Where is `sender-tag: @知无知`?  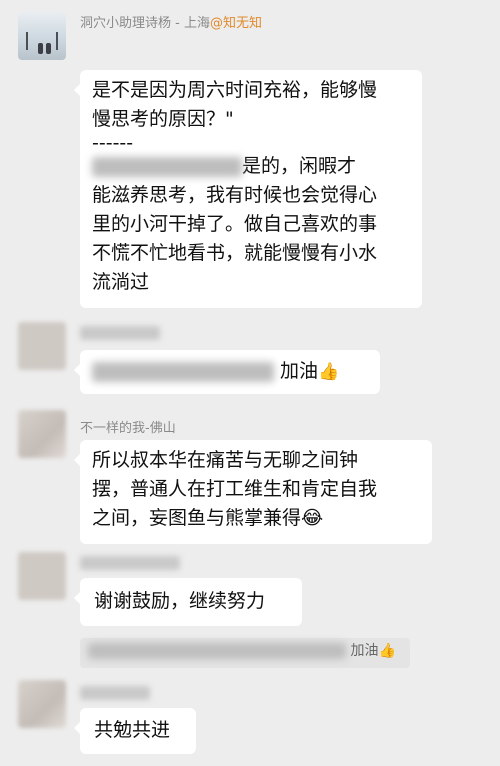 sender-tag: @知无知 is located at coordinates (235, 23).